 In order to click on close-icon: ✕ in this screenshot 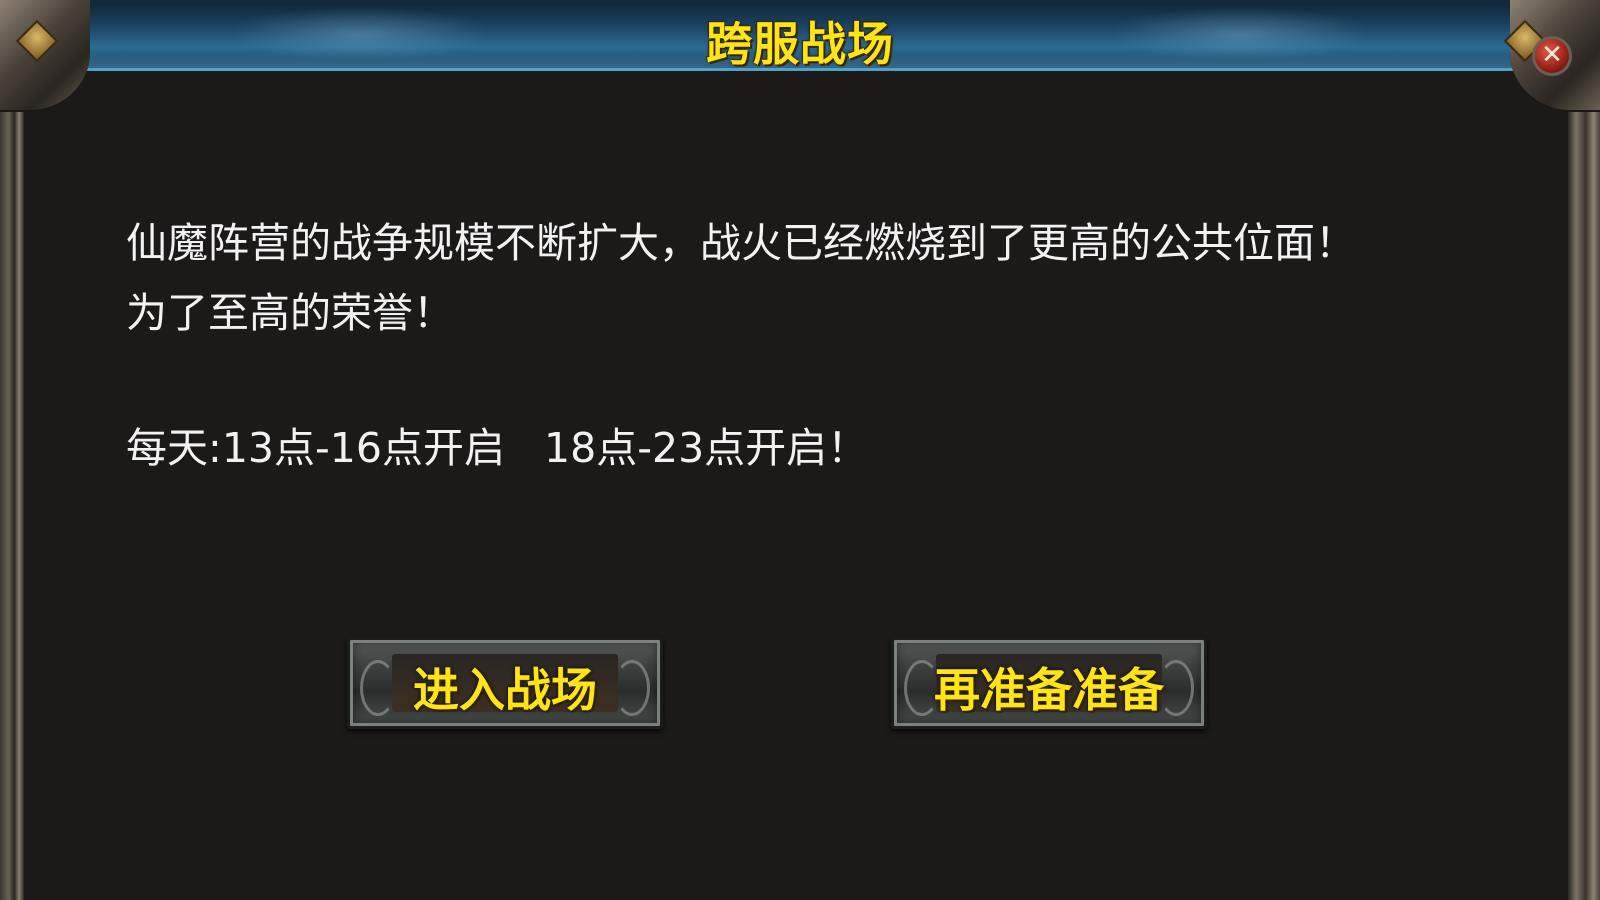, I will do `click(1552, 55)`.